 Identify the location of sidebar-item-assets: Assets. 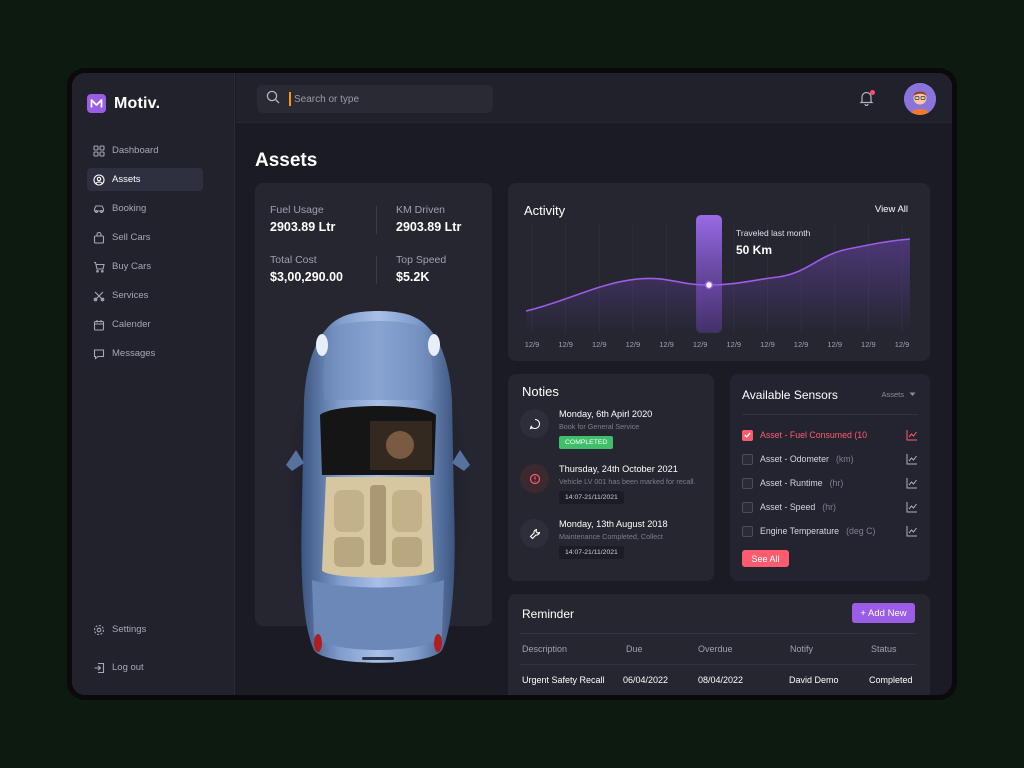
(145, 179).